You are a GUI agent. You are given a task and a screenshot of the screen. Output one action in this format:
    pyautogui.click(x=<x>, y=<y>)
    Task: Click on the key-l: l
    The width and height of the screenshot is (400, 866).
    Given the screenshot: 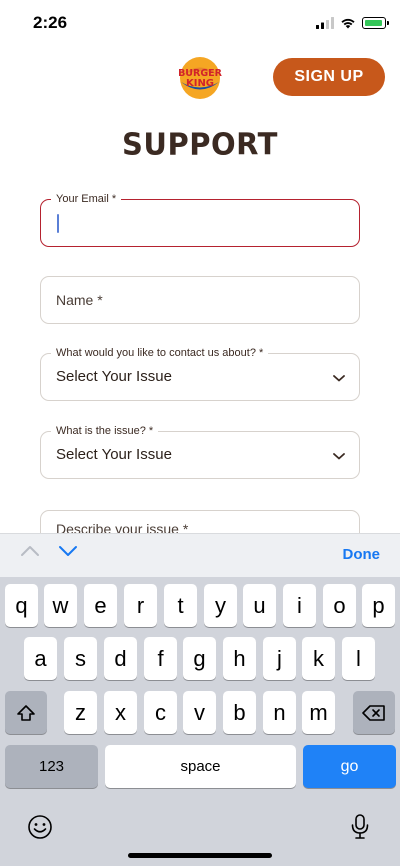 What is the action you would take?
    pyautogui.click(x=358, y=658)
    